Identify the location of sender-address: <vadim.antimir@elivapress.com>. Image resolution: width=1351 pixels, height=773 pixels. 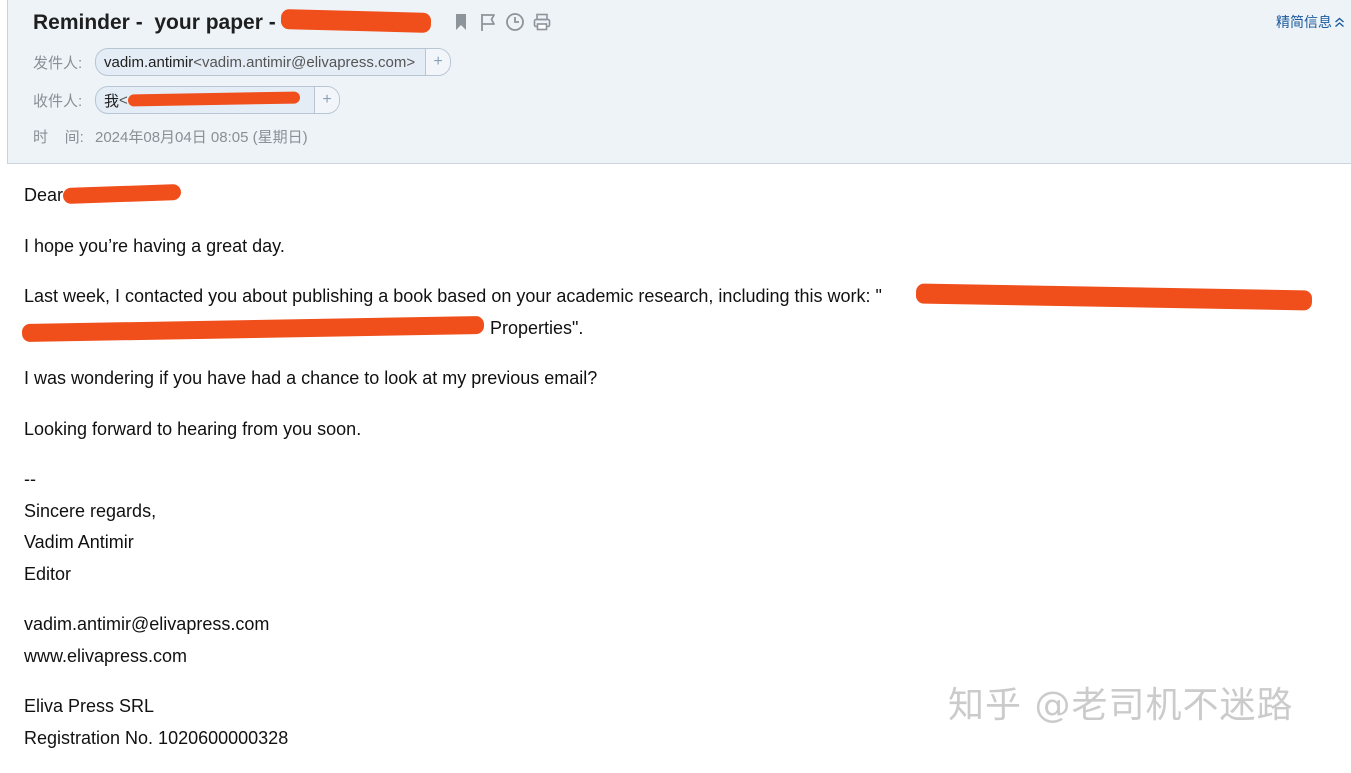
(304, 62).